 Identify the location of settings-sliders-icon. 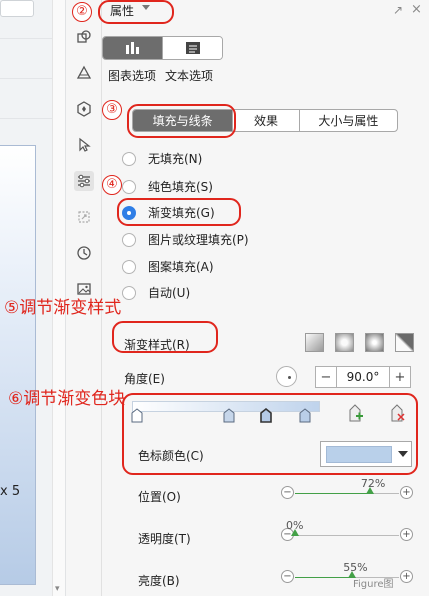
(84, 181).